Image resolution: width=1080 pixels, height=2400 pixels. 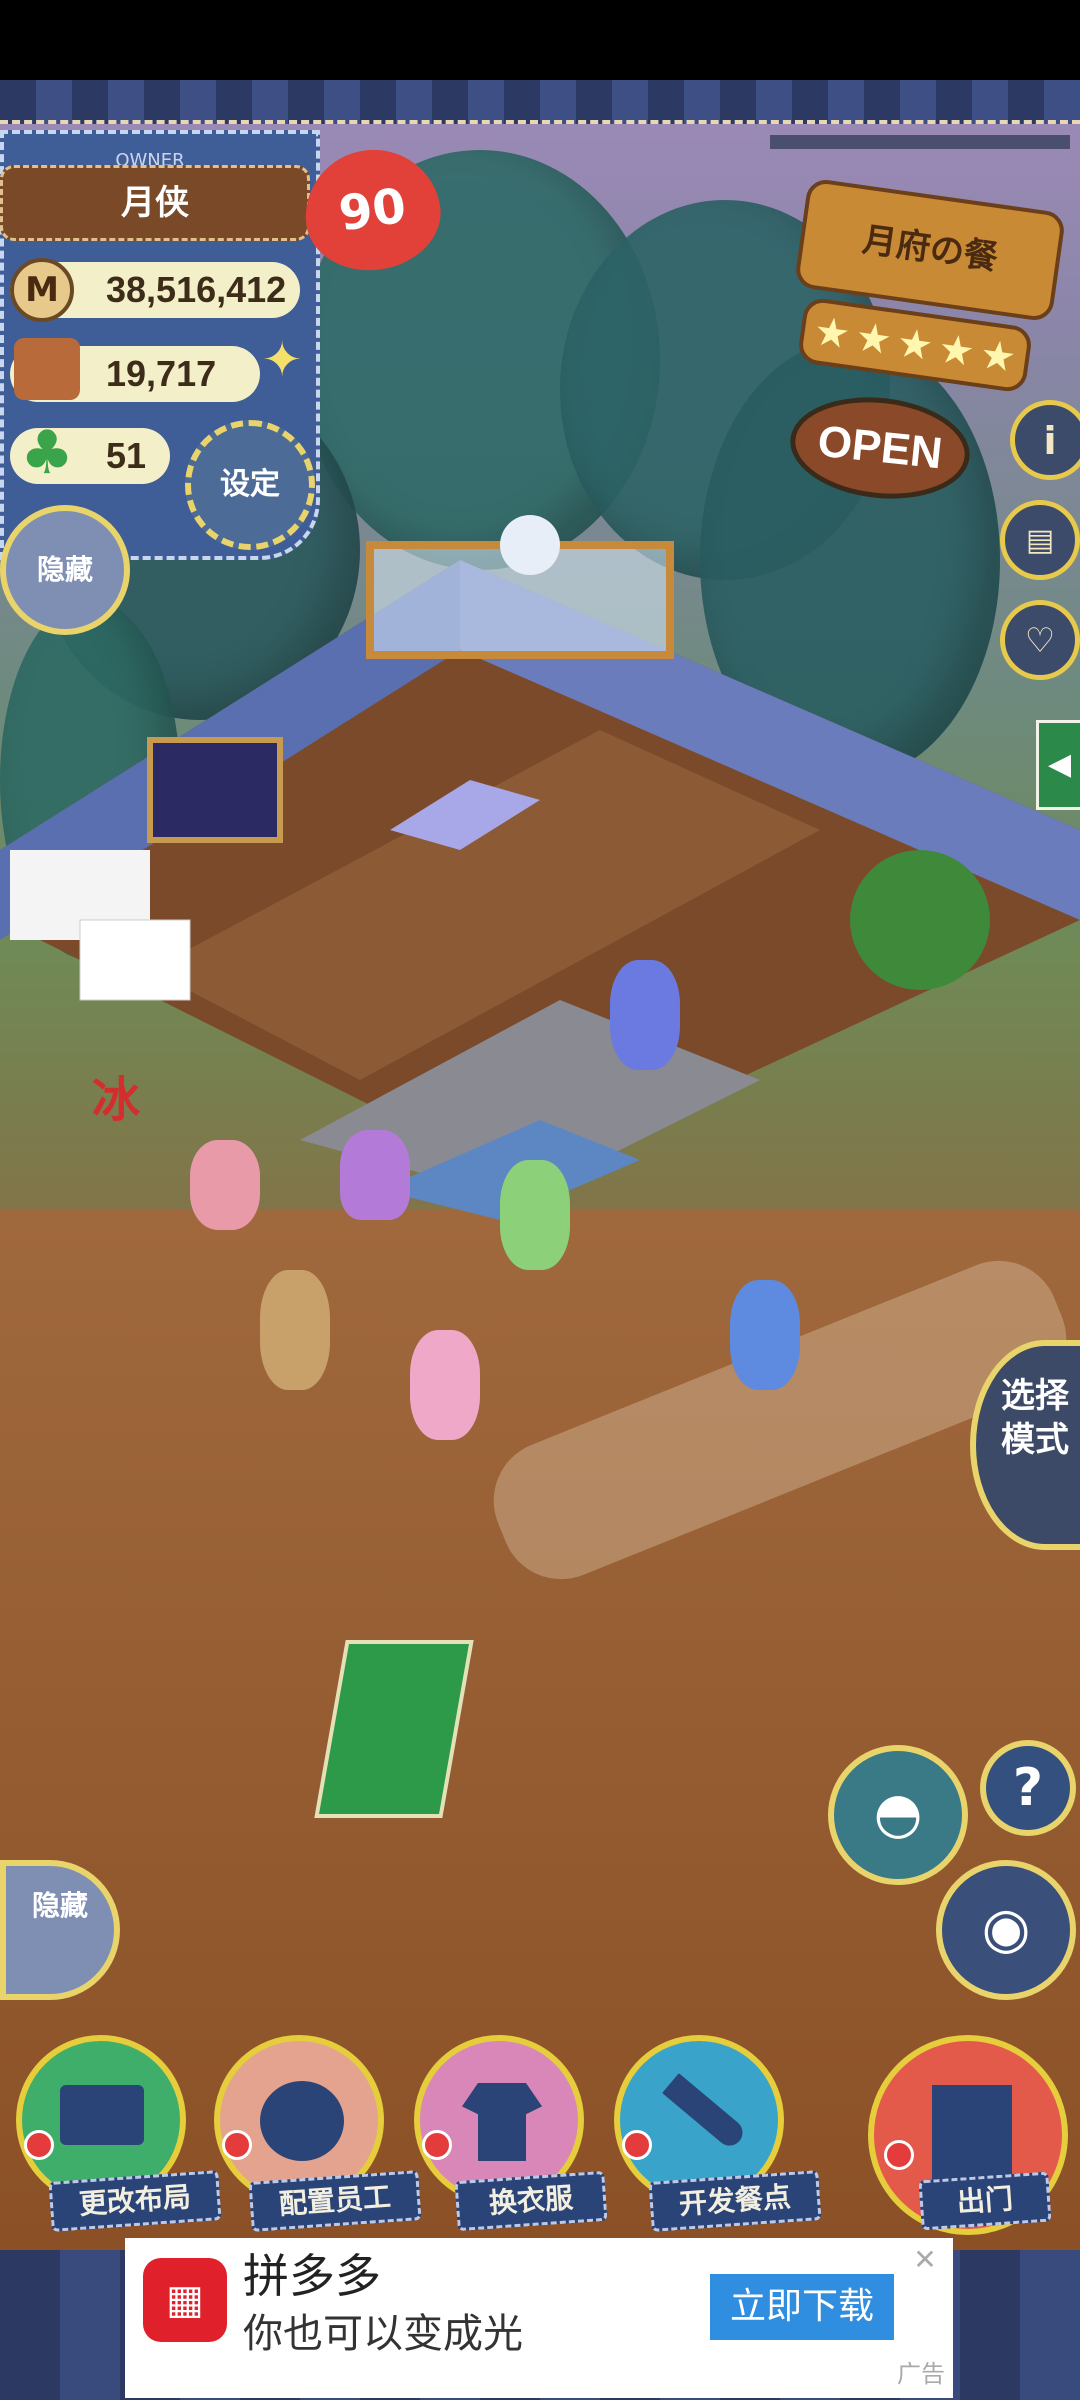 I want to click on shirt-icon, so click(x=502, y=2122).